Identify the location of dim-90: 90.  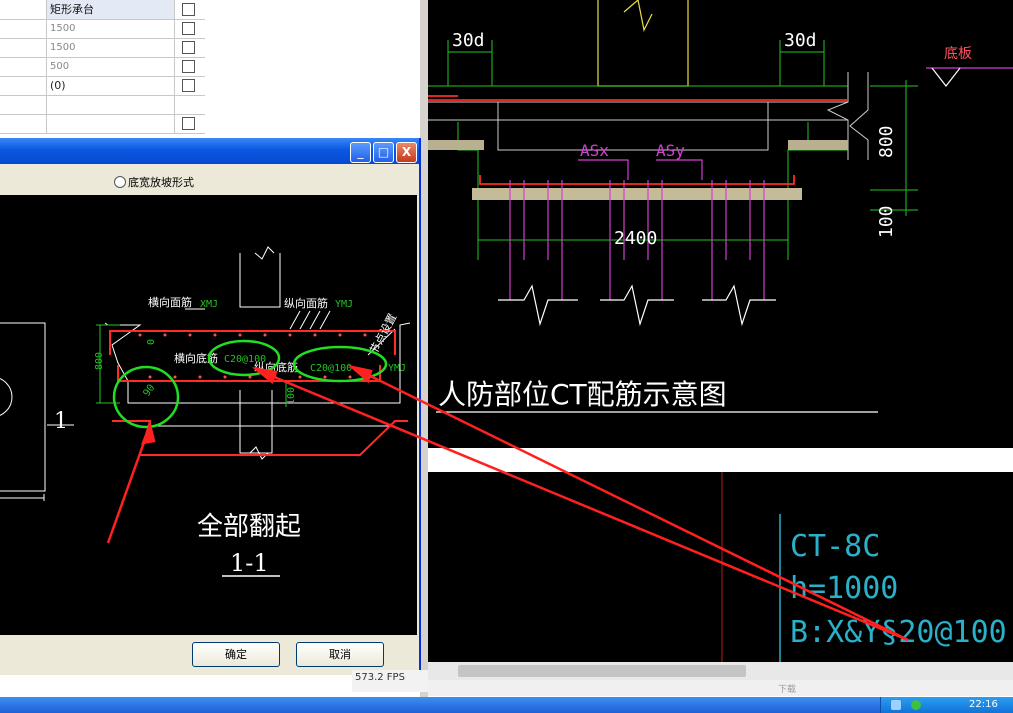
(149, 391).